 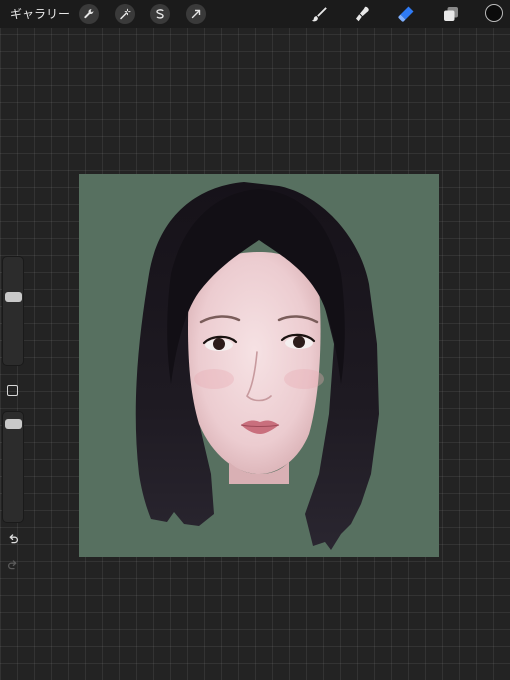 I want to click on smudge-icon, so click(x=363, y=14).